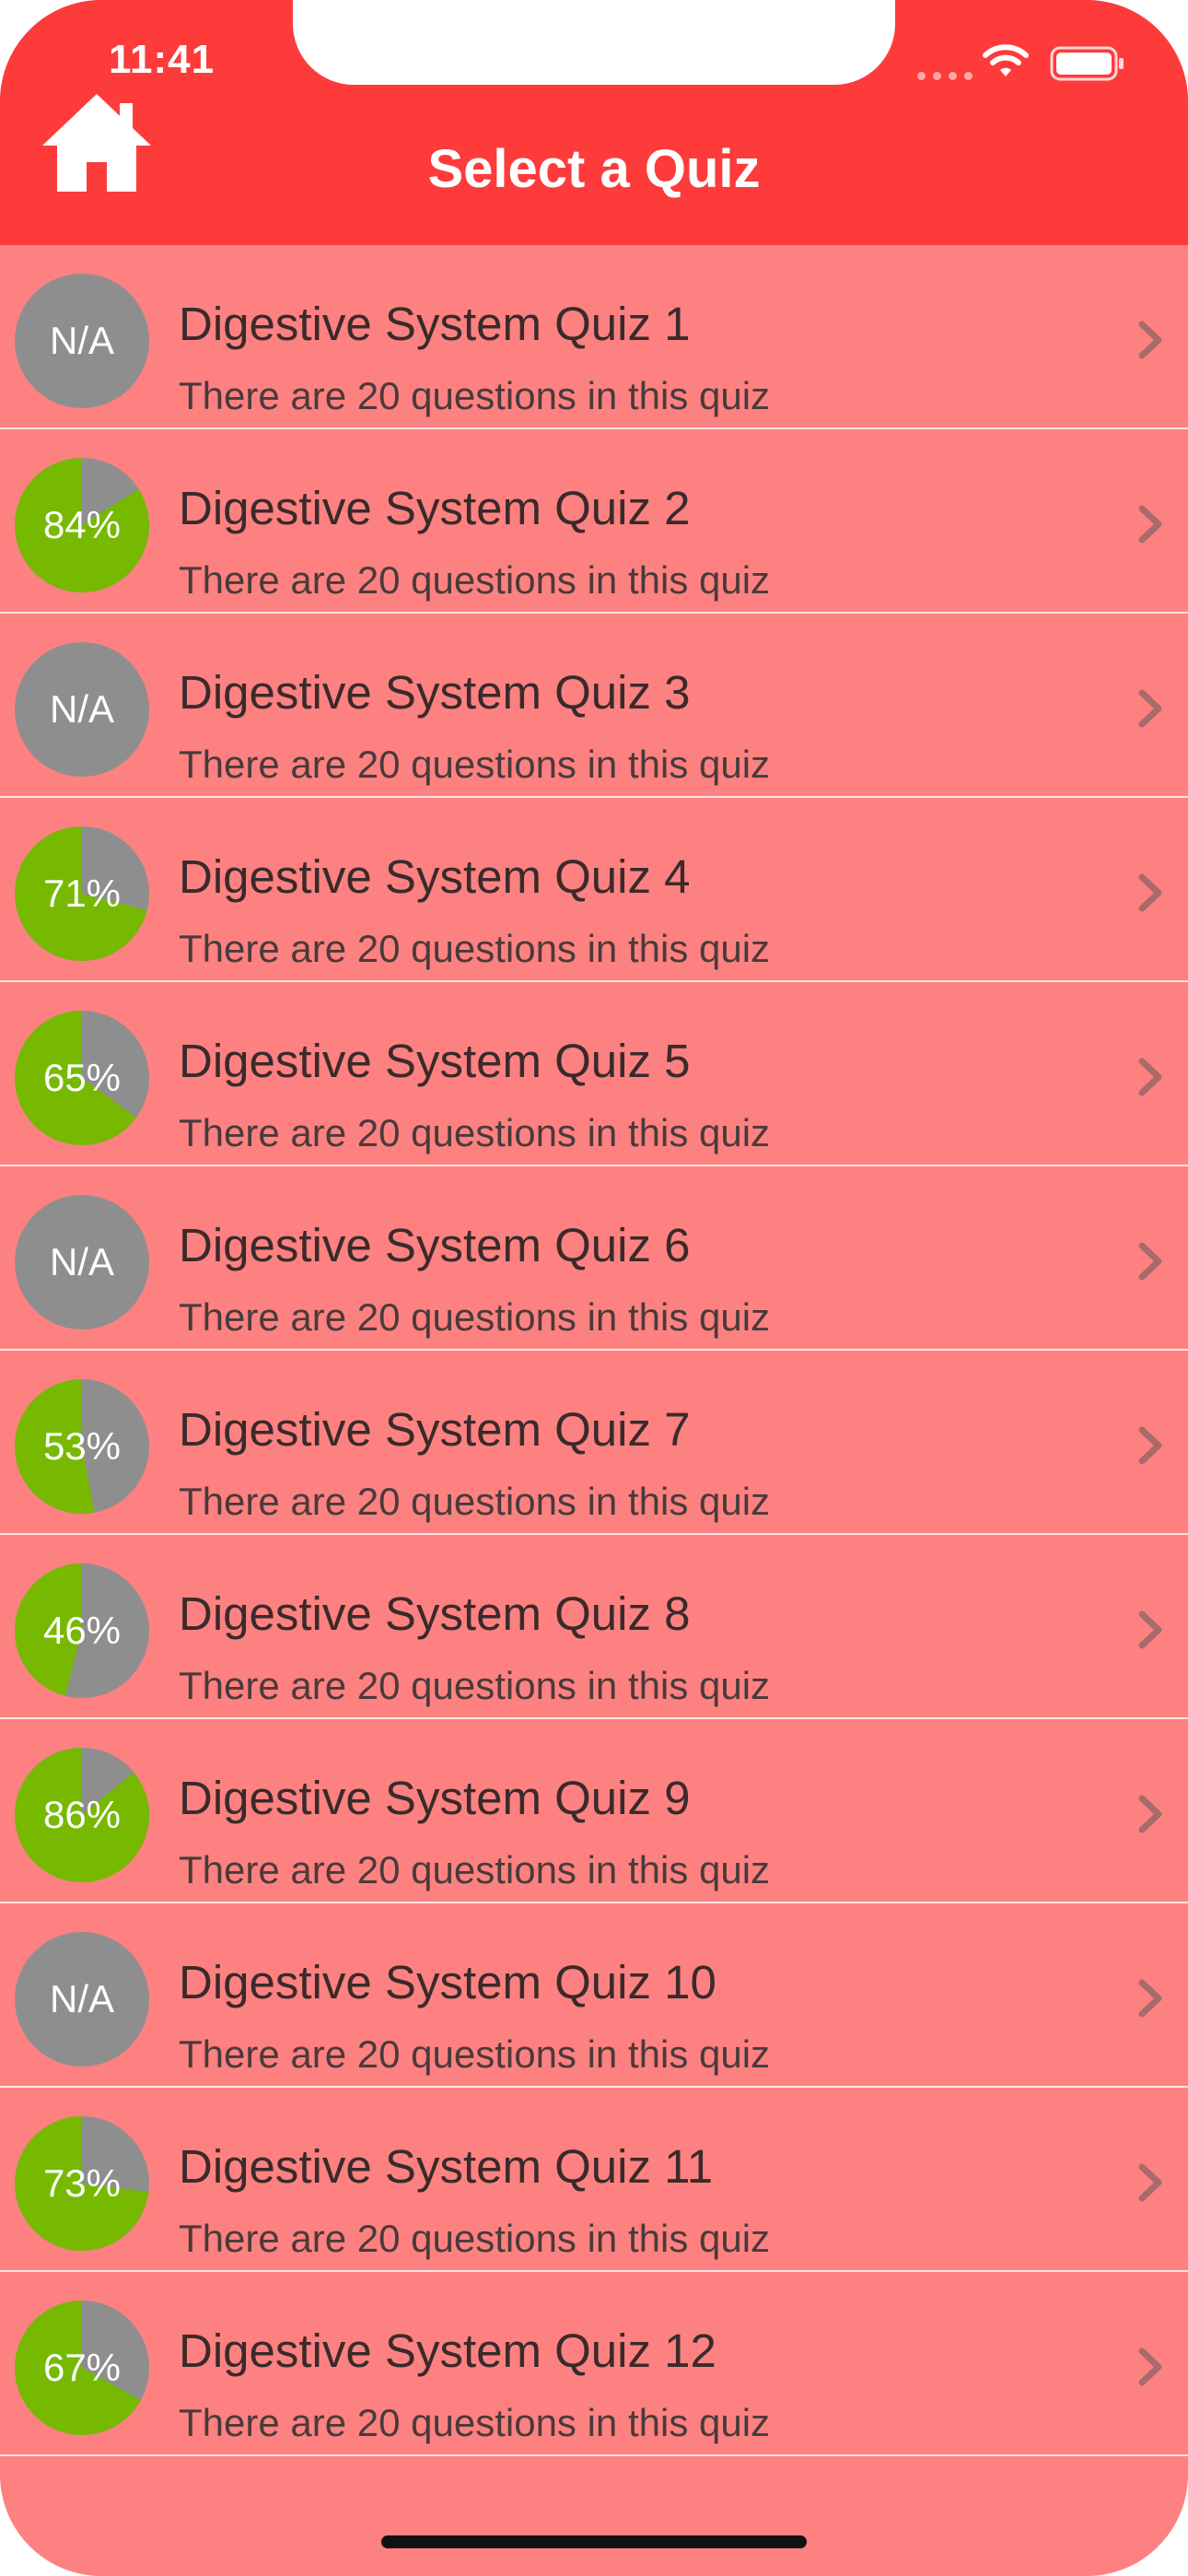 This screenshot has height=2576, width=1188. What do you see at coordinates (435, 1061) in the screenshot?
I see `quiz-title: Digestive System Quiz 5` at bounding box center [435, 1061].